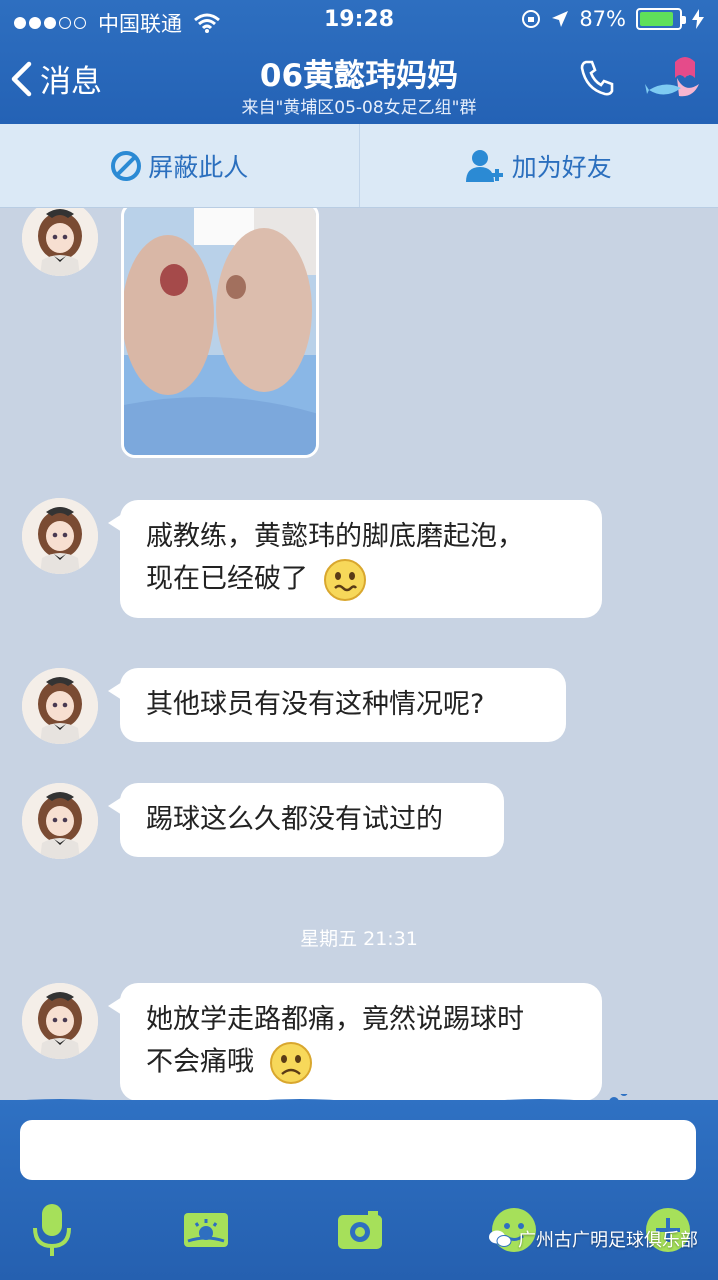 This screenshot has height=1280, width=718. Describe the element at coordinates (560, 19) in the screenshot. I see `location-arrow-icon` at that location.